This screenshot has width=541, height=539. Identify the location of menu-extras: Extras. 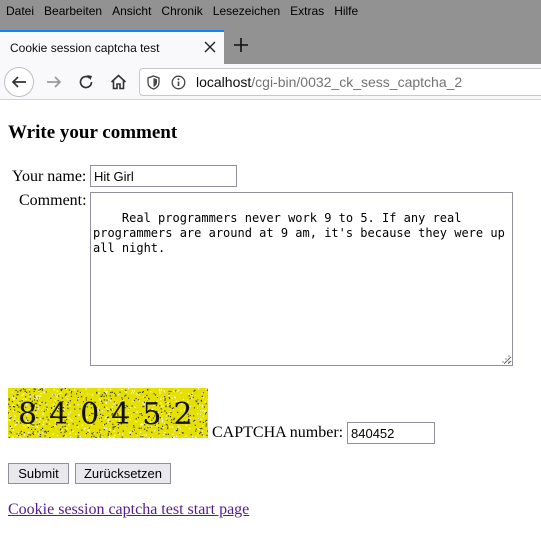
(307, 11).